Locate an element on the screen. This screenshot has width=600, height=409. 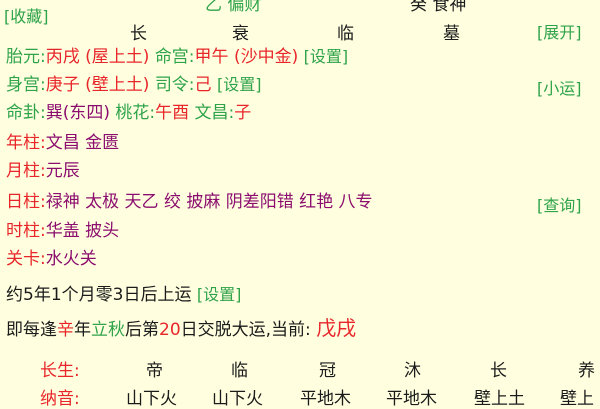
guanka-label: 关卡: is located at coordinates (26, 259).